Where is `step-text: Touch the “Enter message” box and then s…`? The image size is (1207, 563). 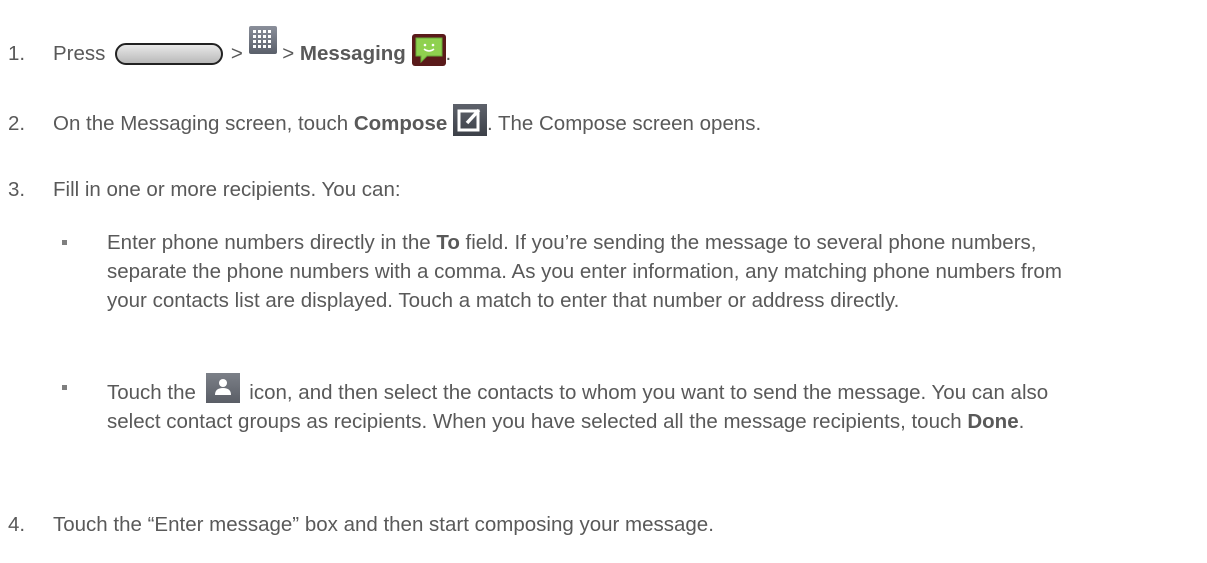
step-text: Touch the “Enter message” box and then s… is located at coordinates (383, 524).